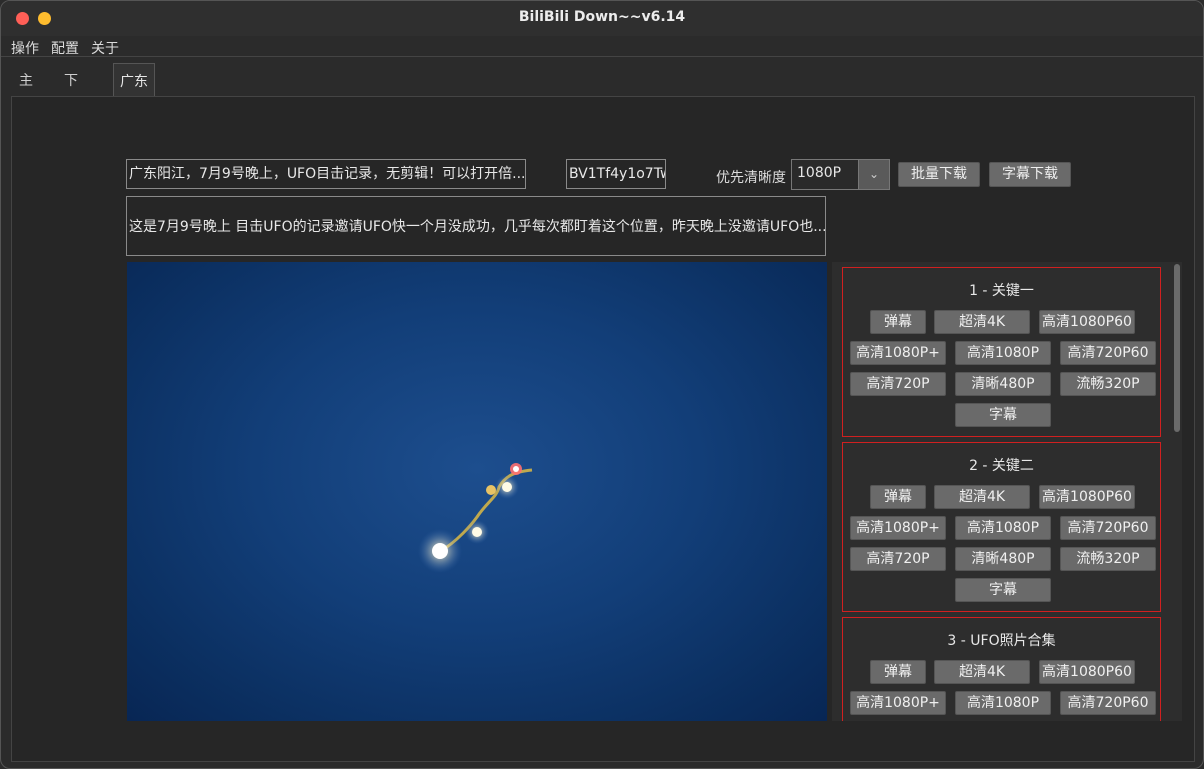 The image size is (1204, 769). What do you see at coordinates (25, 48) in the screenshot?
I see `menu-operate: 操作` at bounding box center [25, 48].